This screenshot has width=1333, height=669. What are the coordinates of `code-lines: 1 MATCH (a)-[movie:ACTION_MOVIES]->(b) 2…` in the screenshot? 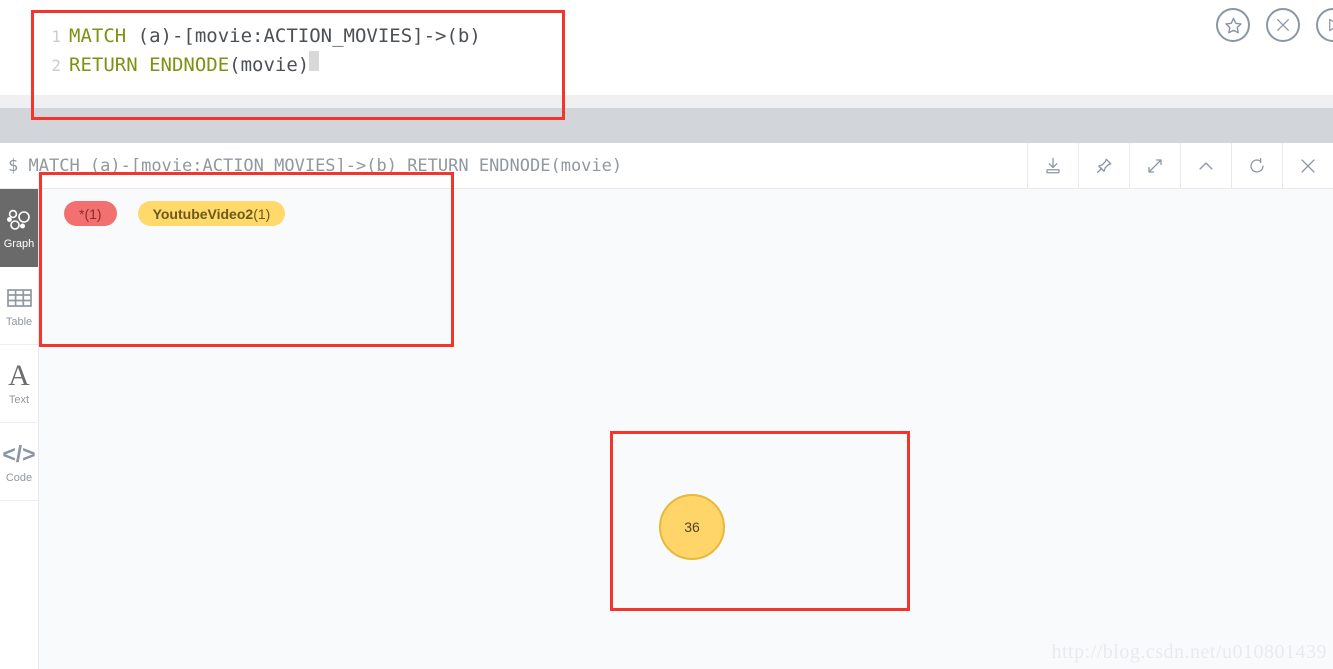 It's located at (611, 51).